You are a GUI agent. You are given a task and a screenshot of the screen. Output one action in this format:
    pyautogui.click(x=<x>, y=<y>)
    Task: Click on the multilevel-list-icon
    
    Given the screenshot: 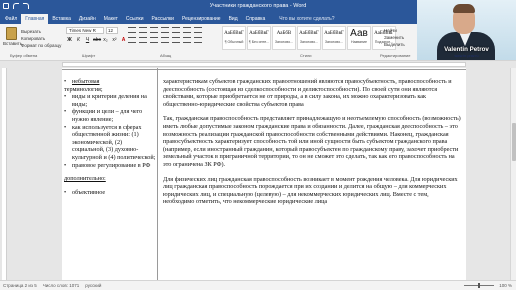 What is the action you would take?
    pyautogui.click(x=154, y=30)
    